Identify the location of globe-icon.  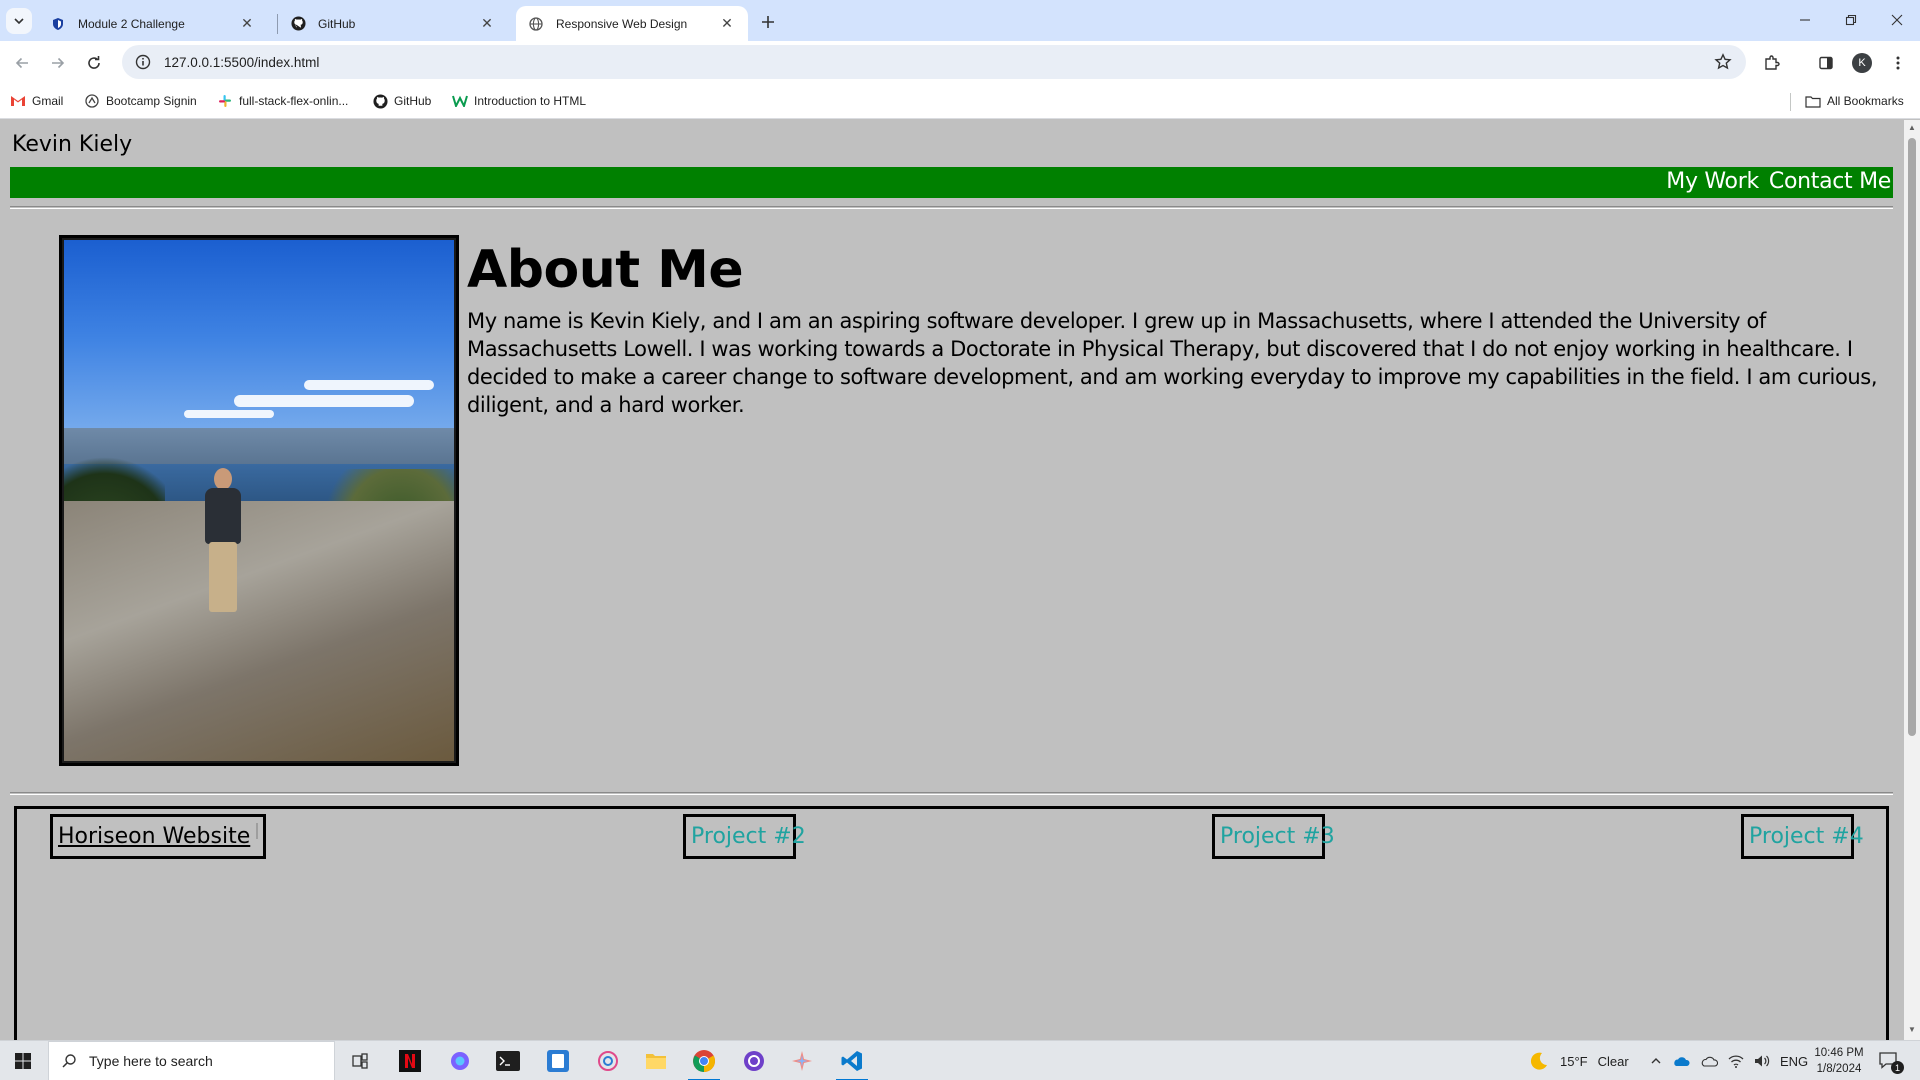
(536, 24).